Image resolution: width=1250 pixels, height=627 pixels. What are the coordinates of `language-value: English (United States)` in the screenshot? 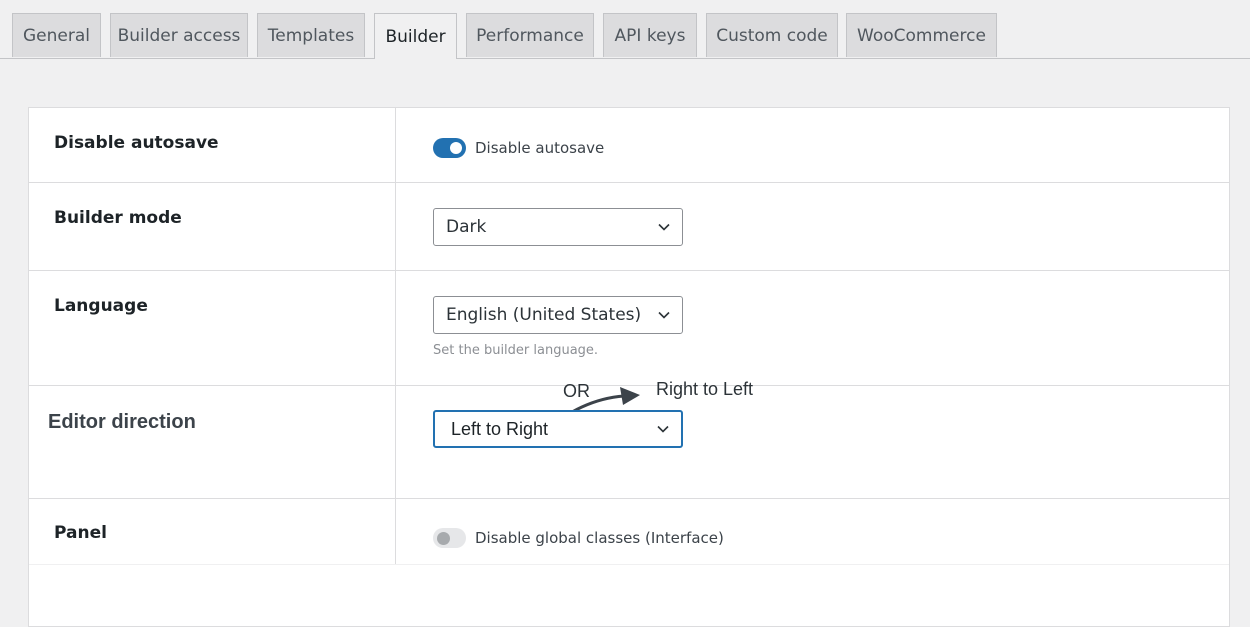 It's located at (544, 315).